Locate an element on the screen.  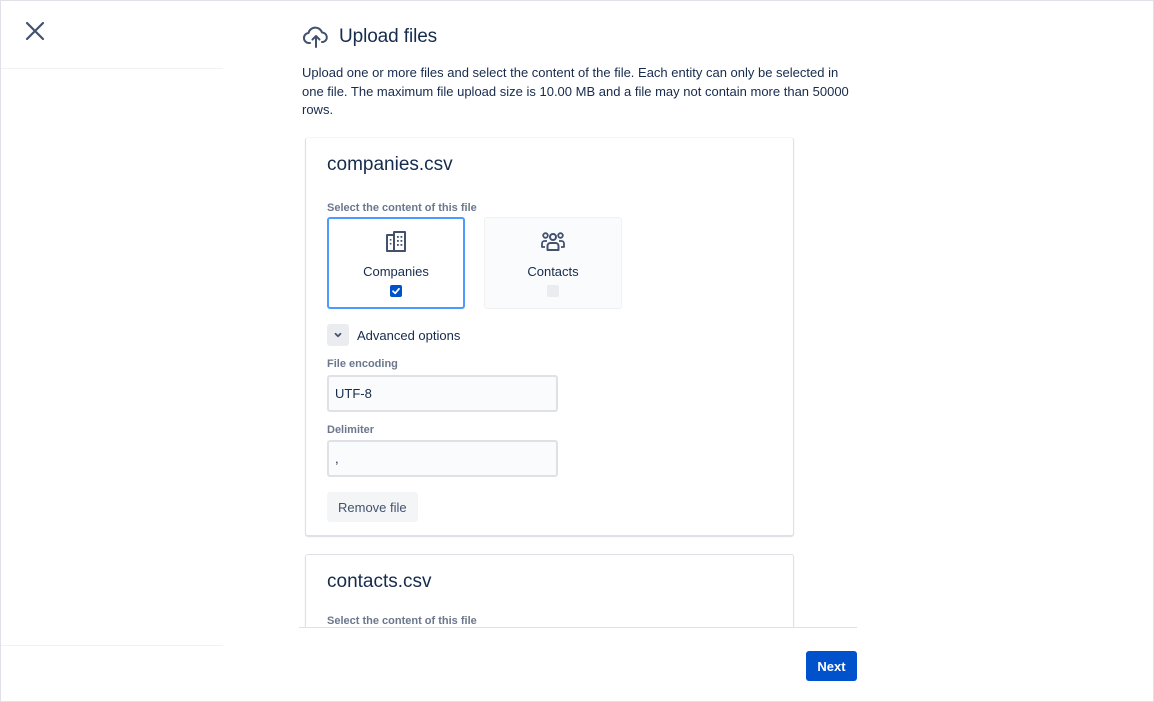
file-encoding-label: File encoding is located at coordinates (362, 364).